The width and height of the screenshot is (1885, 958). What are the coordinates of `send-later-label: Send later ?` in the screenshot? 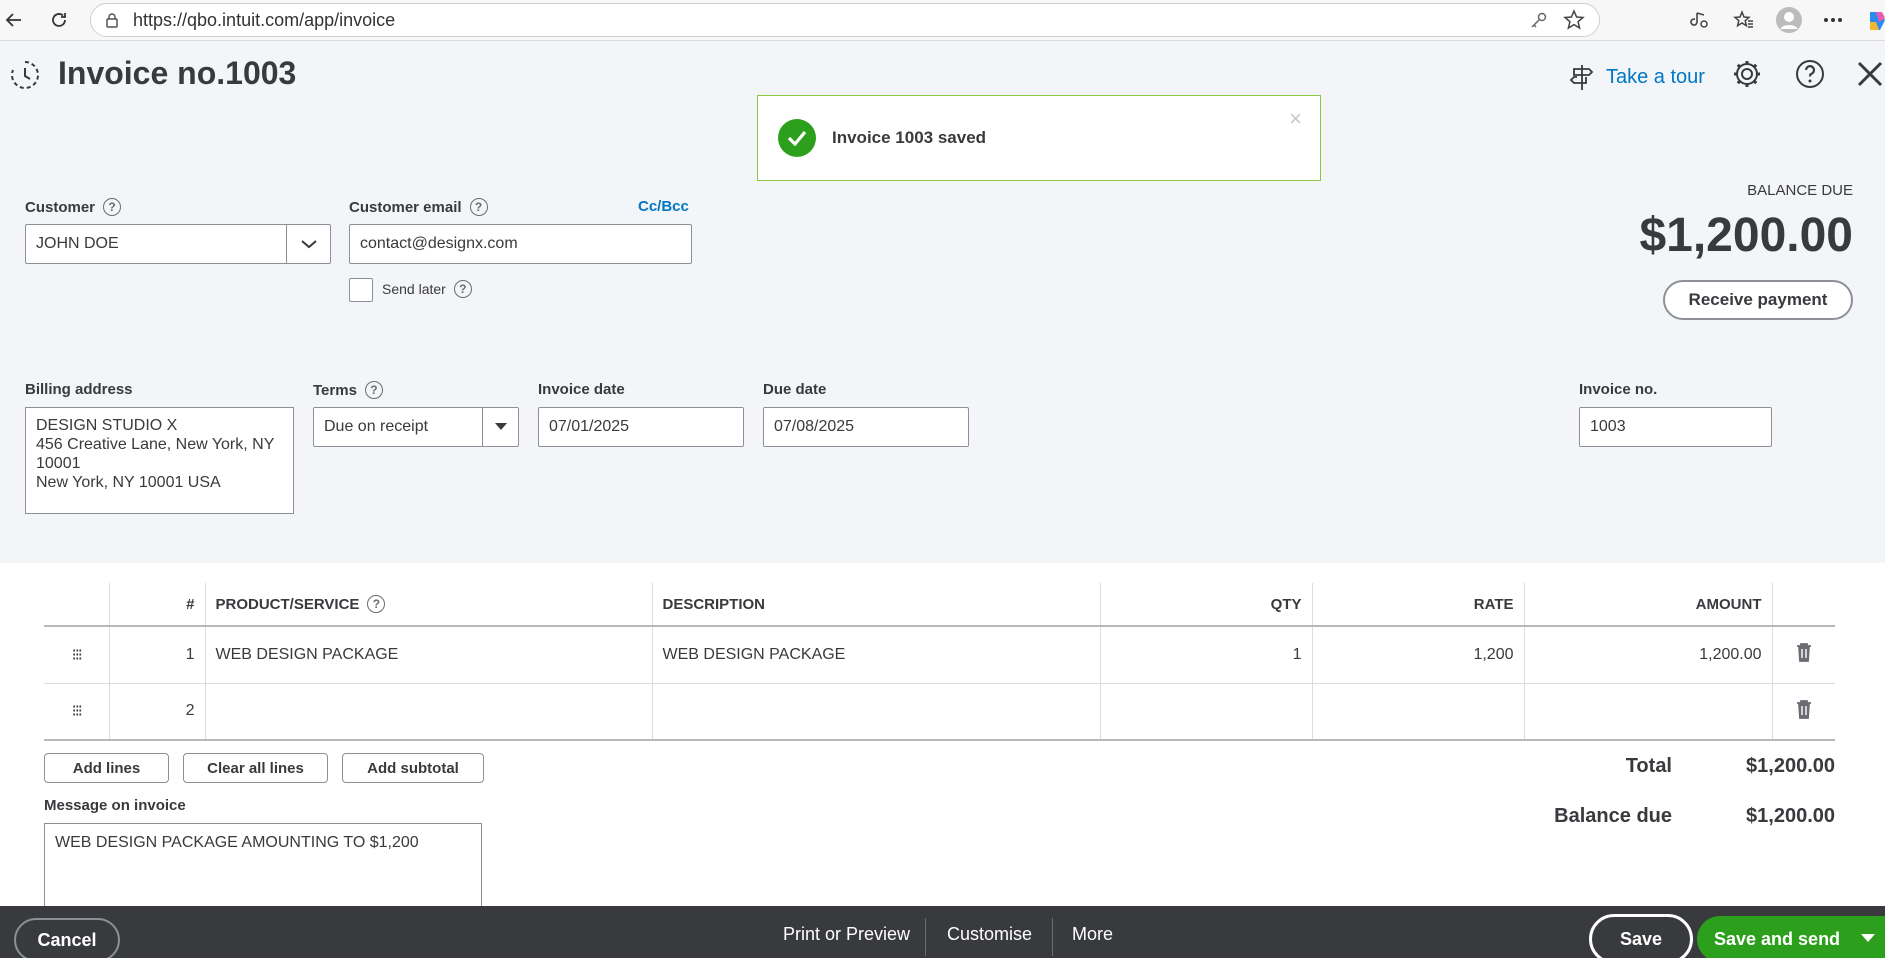 It's located at (427, 289).